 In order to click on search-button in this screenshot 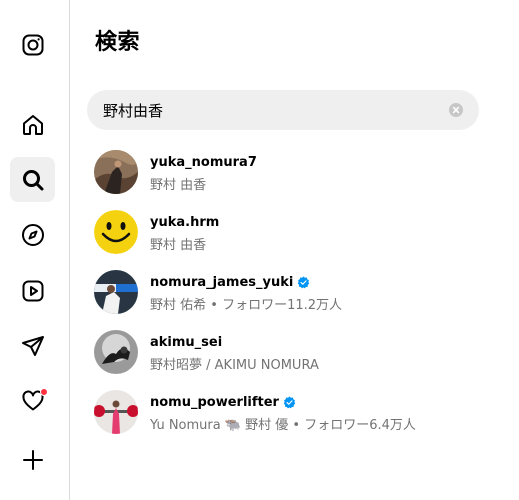, I will do `click(32, 179)`.